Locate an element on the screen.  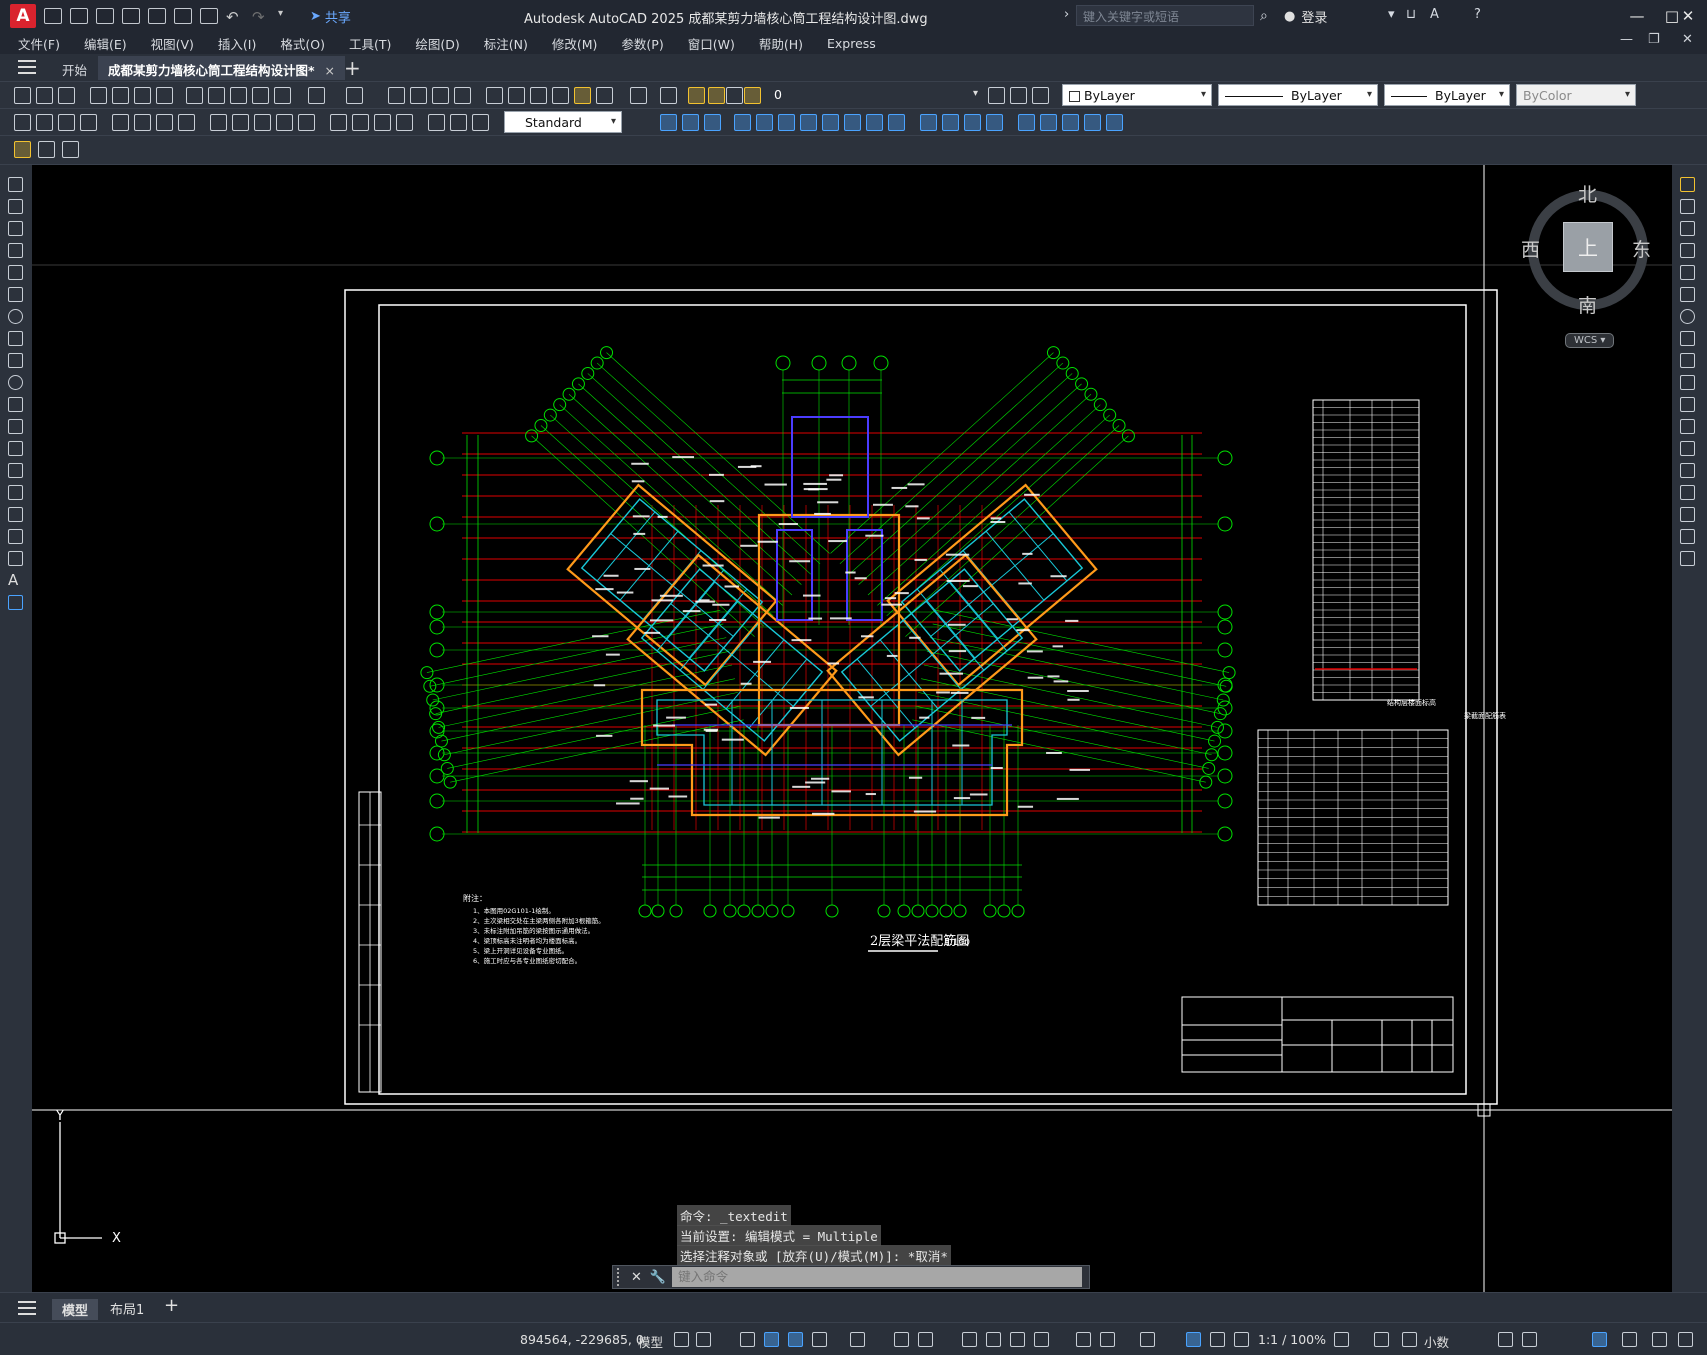
gradient-icon is located at coordinates (15, 514).